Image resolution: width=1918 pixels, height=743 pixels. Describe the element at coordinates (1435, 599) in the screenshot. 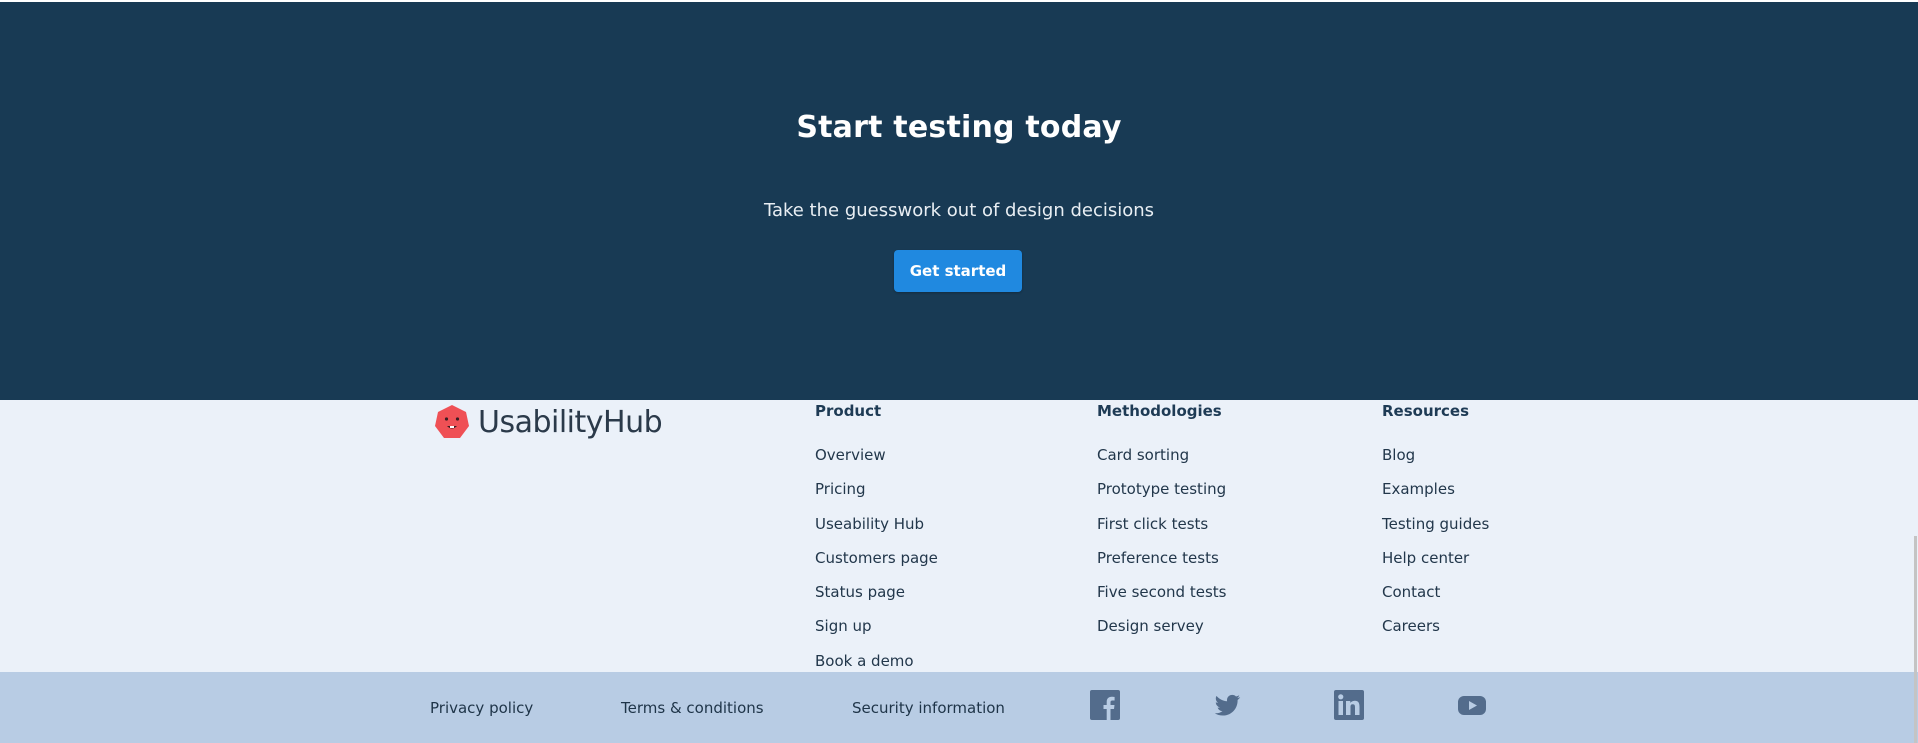

I see `footer-link-contact: Contact` at that location.